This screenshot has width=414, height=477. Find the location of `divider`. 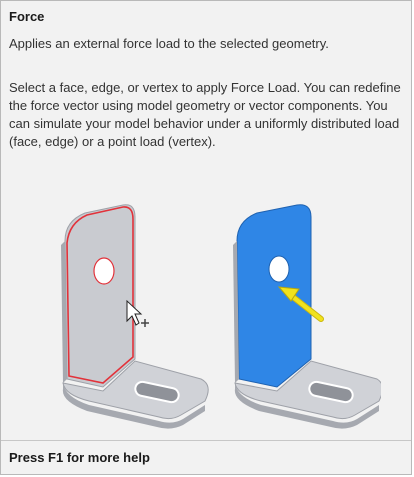

divider is located at coordinates (206, 440).